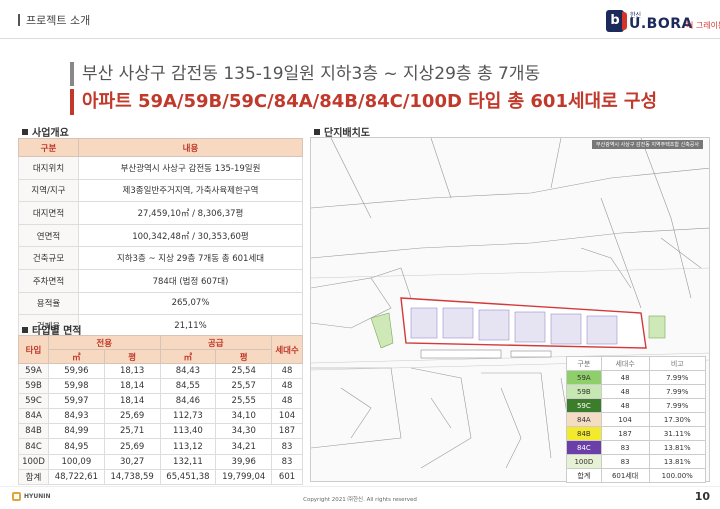 This screenshot has height=509, width=720. I want to click on value-cell: 84,46, so click(188, 401).